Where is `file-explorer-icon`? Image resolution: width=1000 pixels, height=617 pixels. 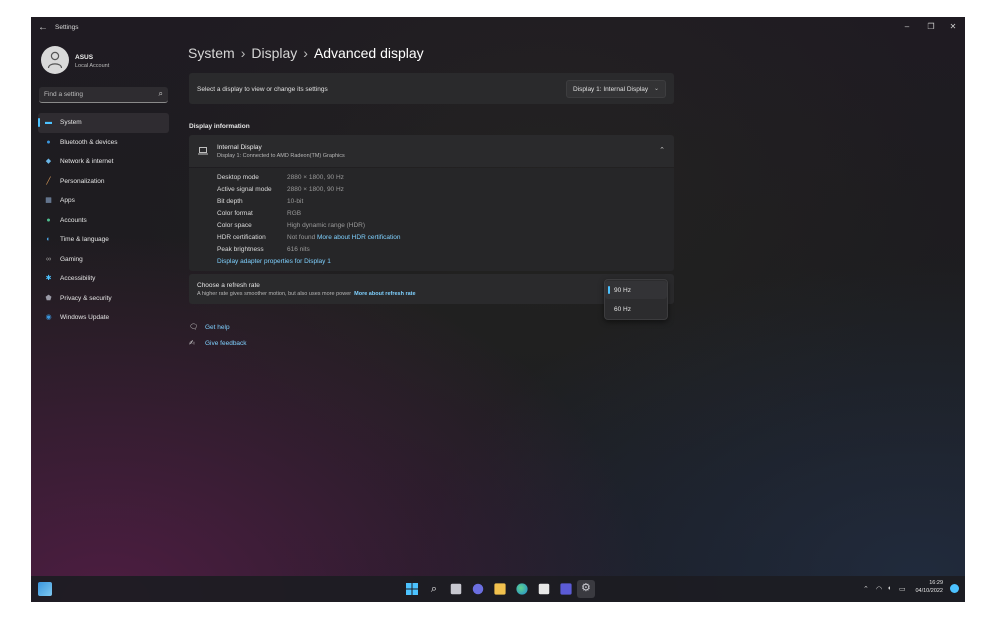
file-explorer-icon is located at coordinates (500, 589).